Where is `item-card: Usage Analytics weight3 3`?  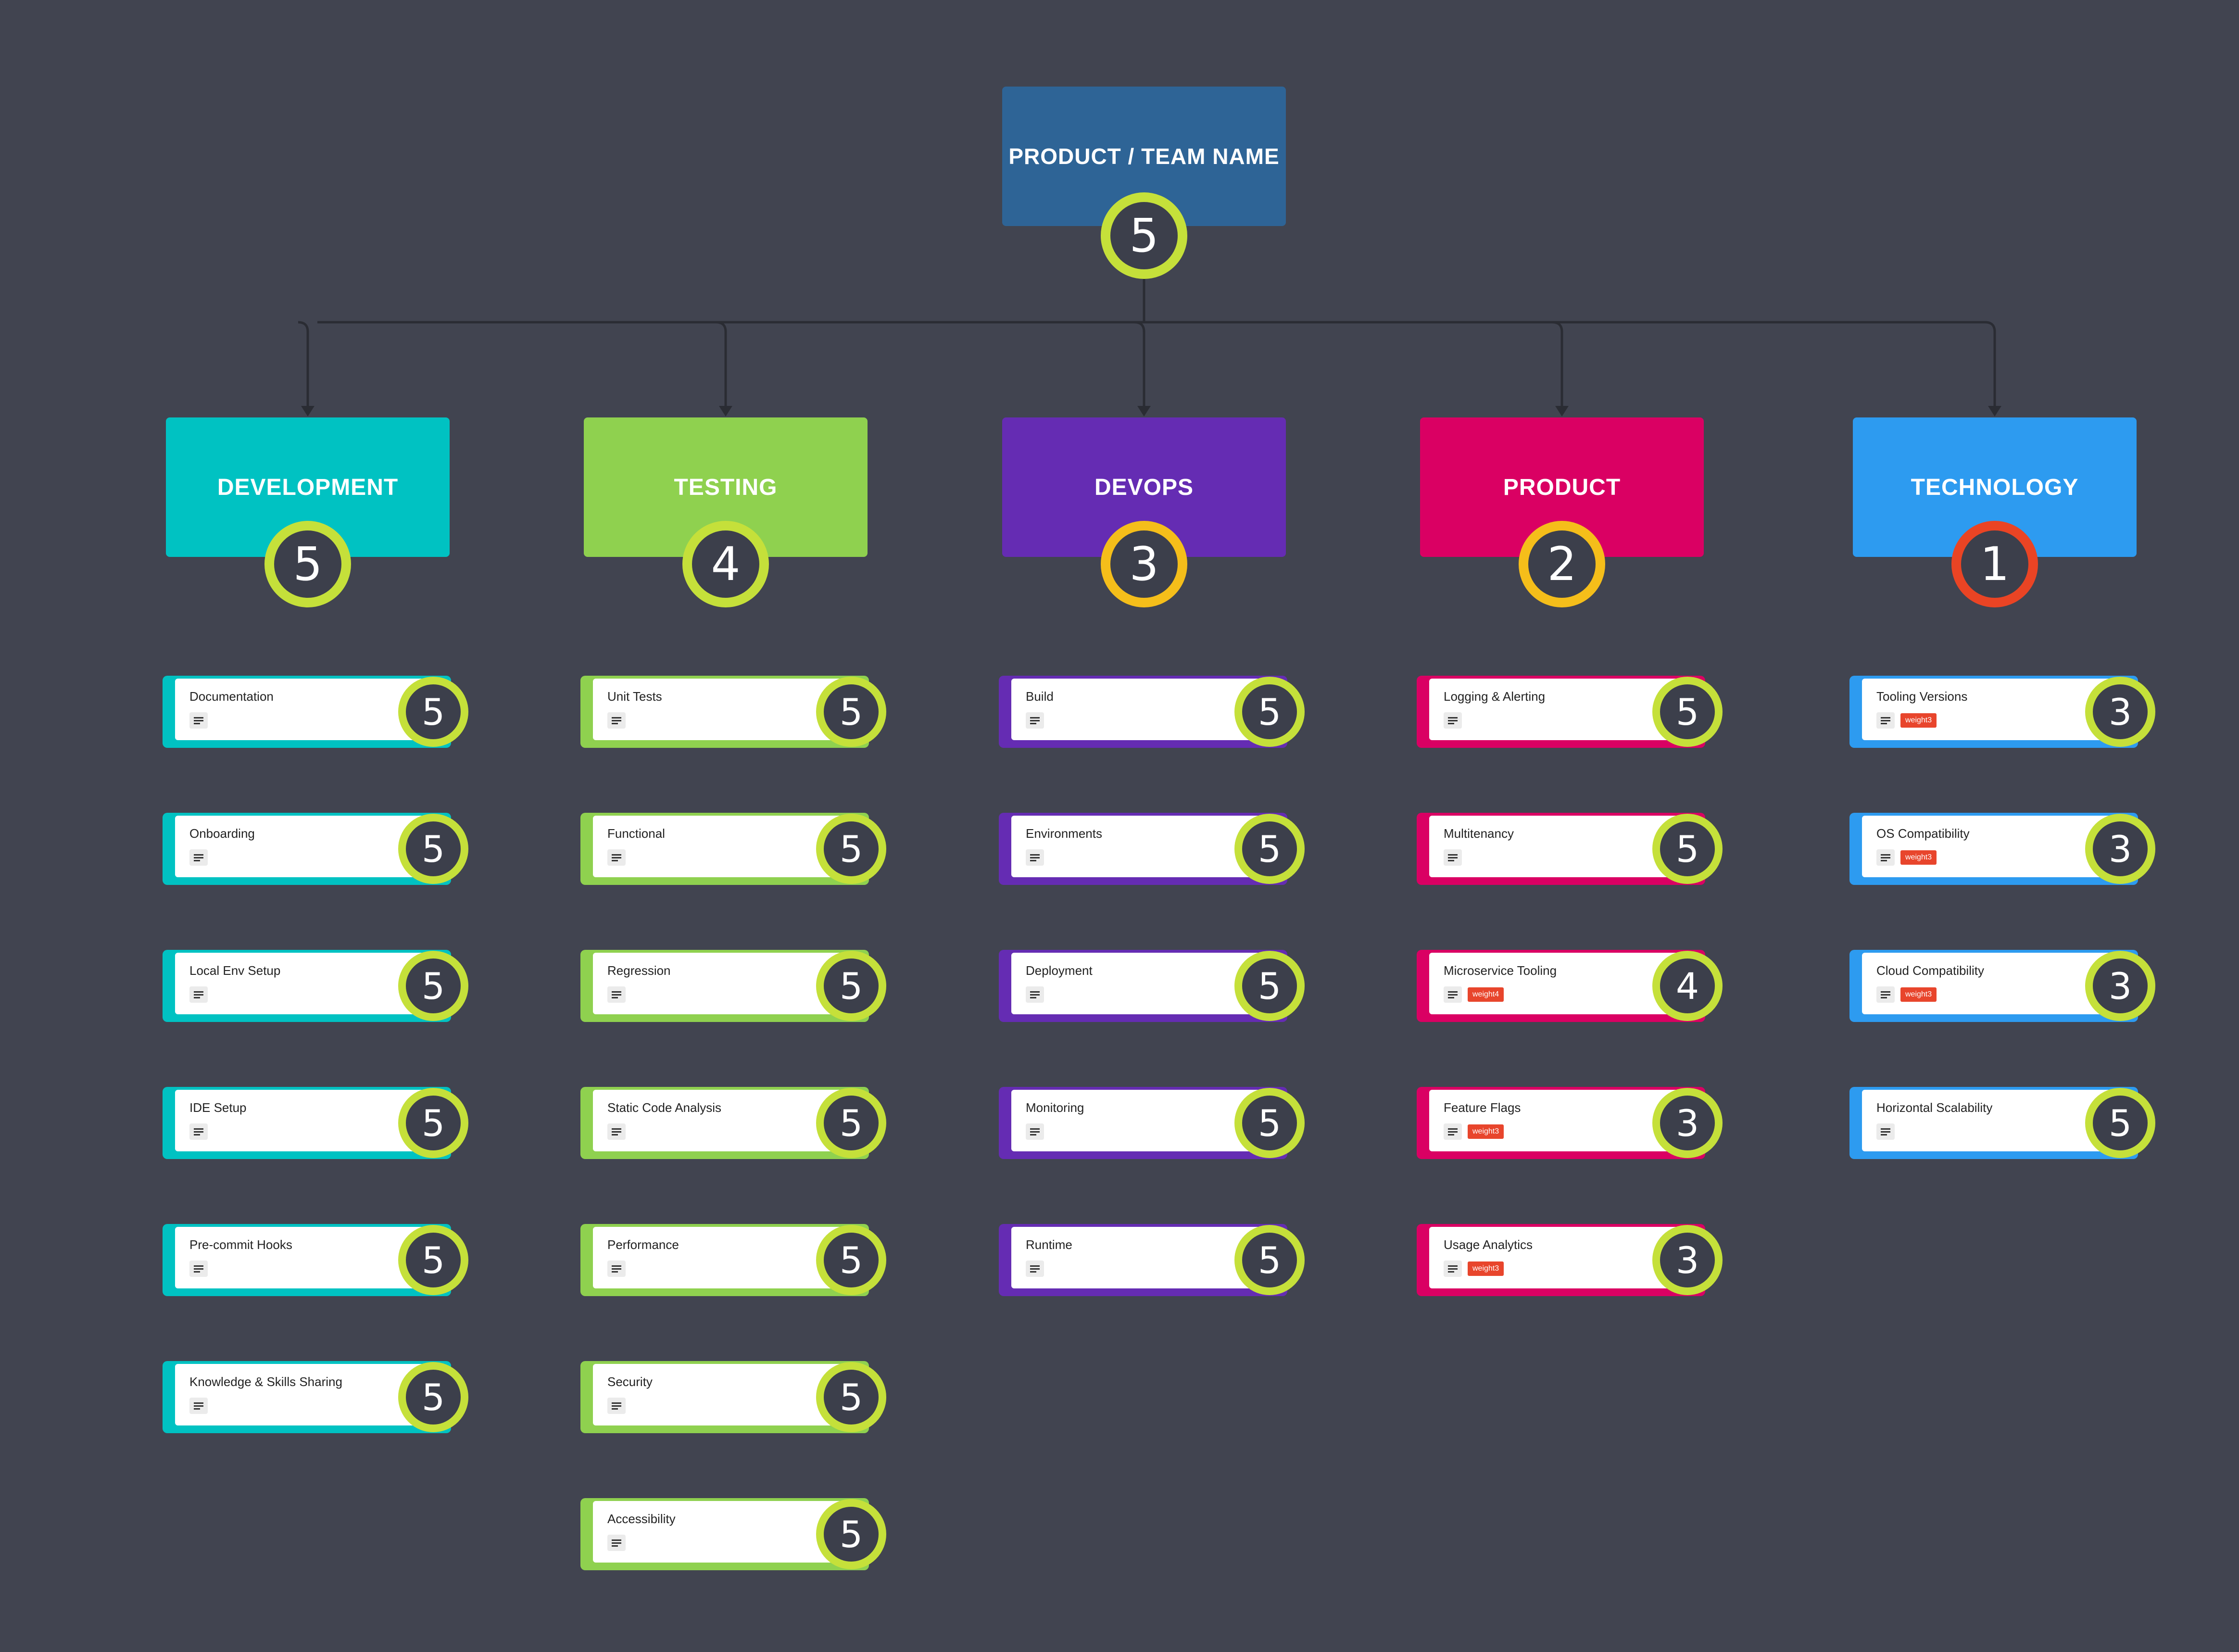 item-card: Usage Analytics weight3 3 is located at coordinates (1570, 1260).